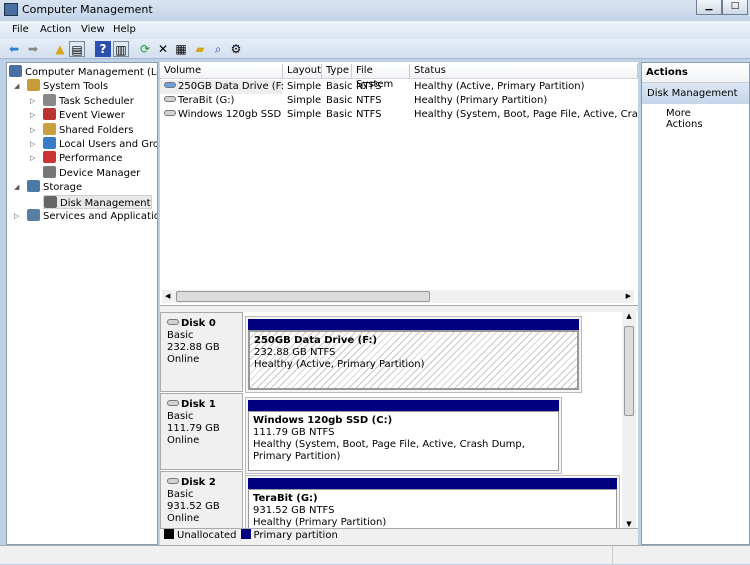 The image size is (750, 565). I want to click on tree-item: Shared Folders, so click(88, 129).